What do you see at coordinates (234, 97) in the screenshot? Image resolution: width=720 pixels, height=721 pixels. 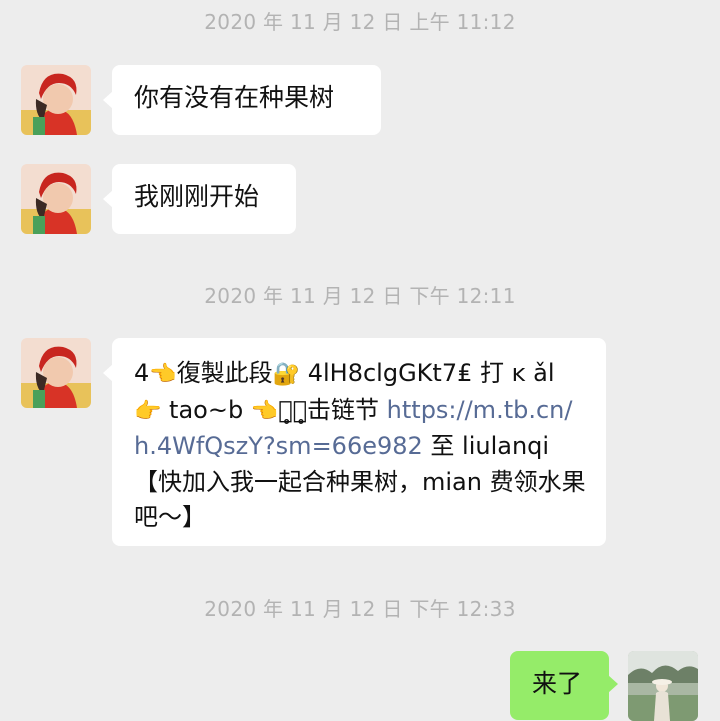 I see `message-text: 你有没有在种果树` at bounding box center [234, 97].